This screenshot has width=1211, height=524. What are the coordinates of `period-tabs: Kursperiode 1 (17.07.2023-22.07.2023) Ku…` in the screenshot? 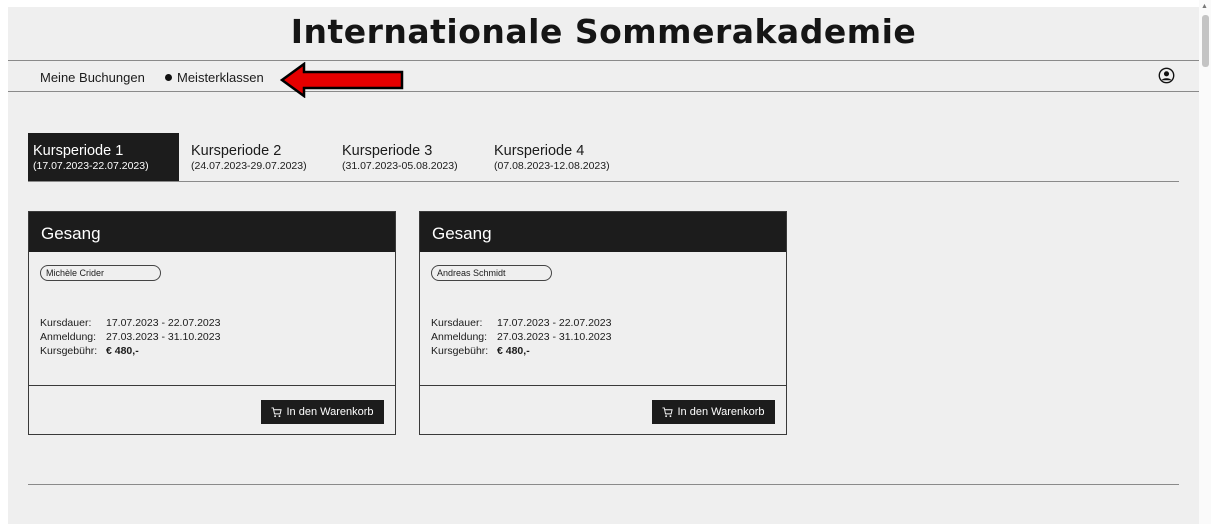 It's located at (603, 157).